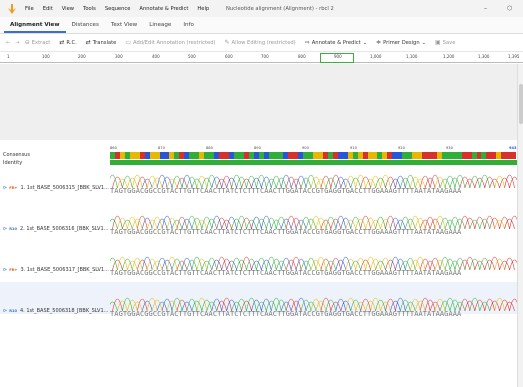 This screenshot has height=387, width=523. Describe the element at coordinates (12, 8) in the screenshot. I see `app-logo-icon` at that location.